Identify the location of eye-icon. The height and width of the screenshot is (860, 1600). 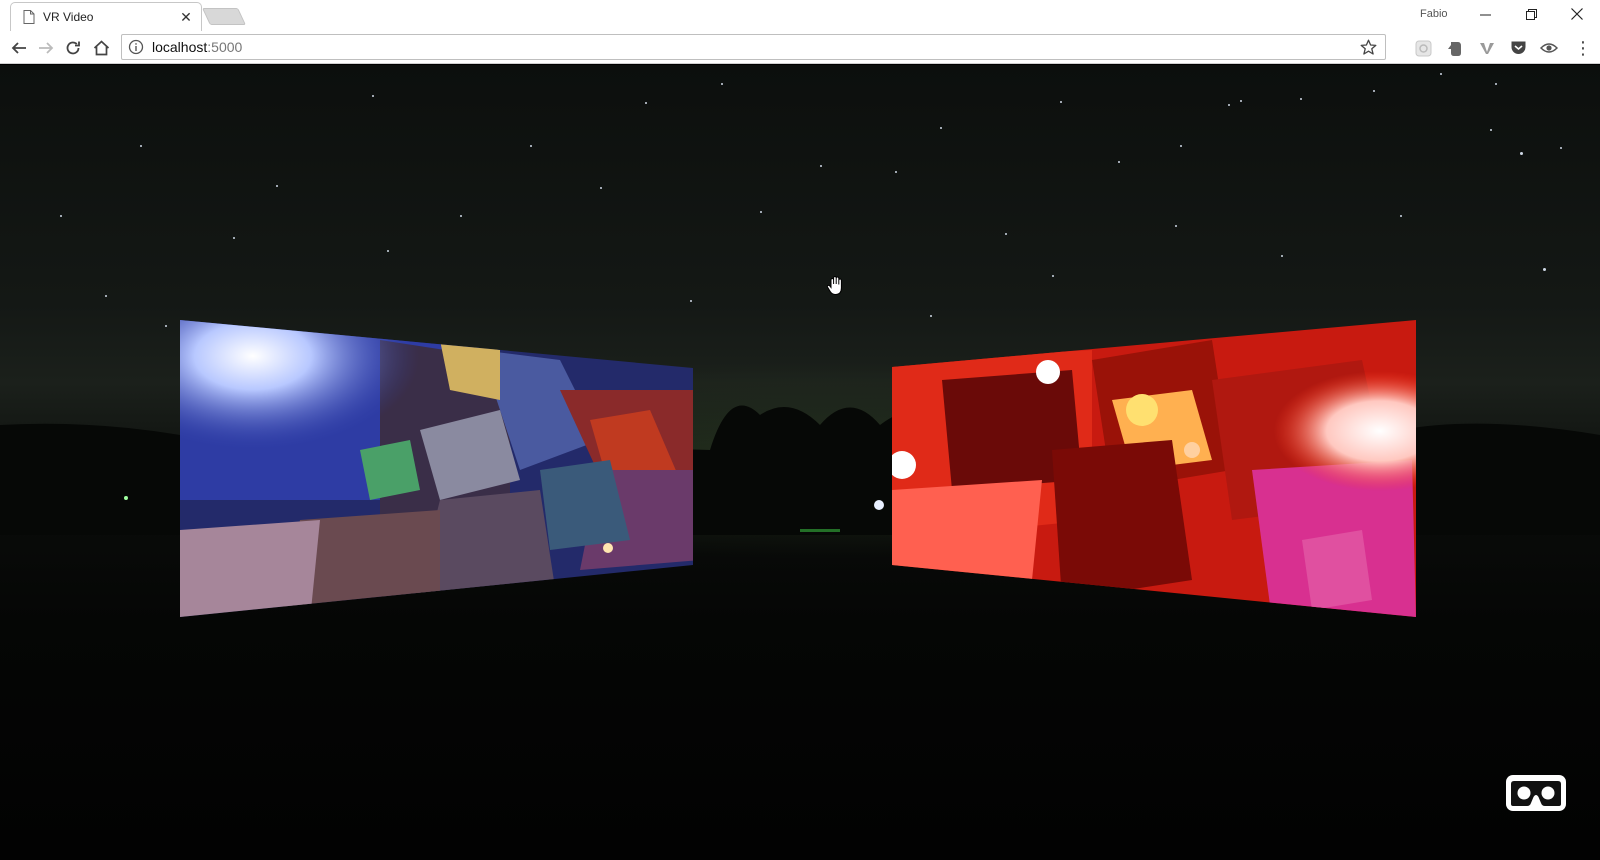
(1549, 48).